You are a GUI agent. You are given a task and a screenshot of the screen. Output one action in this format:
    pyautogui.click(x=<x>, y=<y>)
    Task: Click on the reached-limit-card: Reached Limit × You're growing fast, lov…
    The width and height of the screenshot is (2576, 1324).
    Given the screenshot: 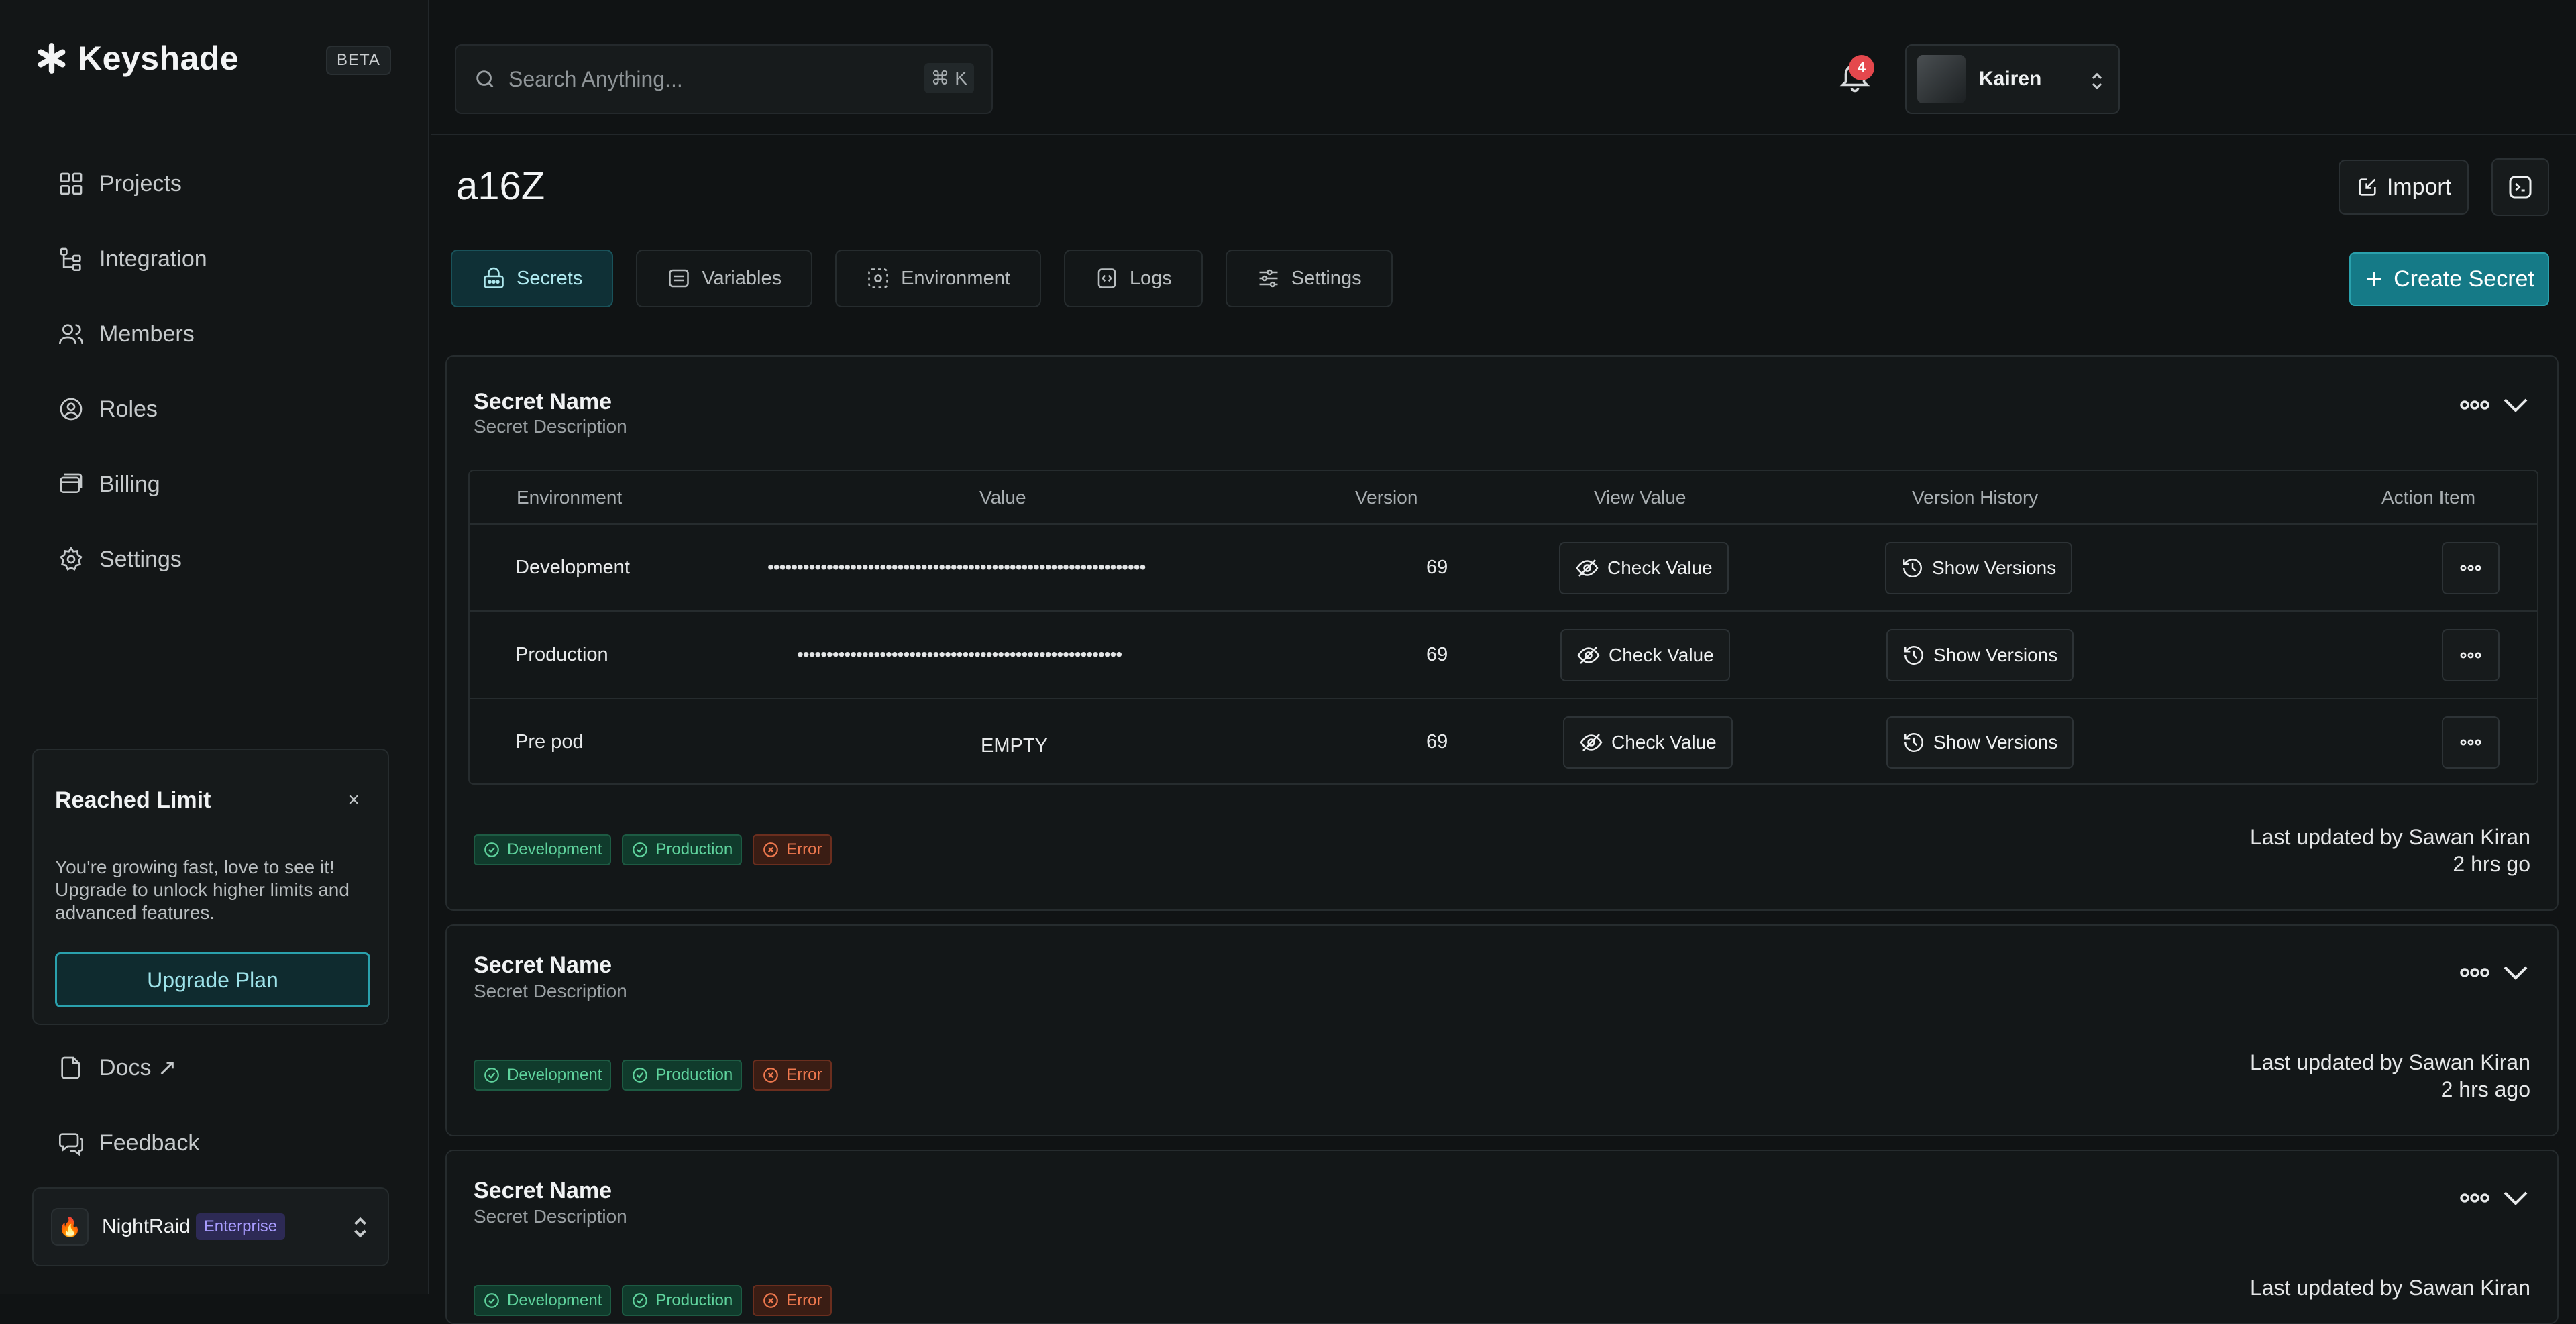 What is the action you would take?
    pyautogui.click(x=210, y=887)
    